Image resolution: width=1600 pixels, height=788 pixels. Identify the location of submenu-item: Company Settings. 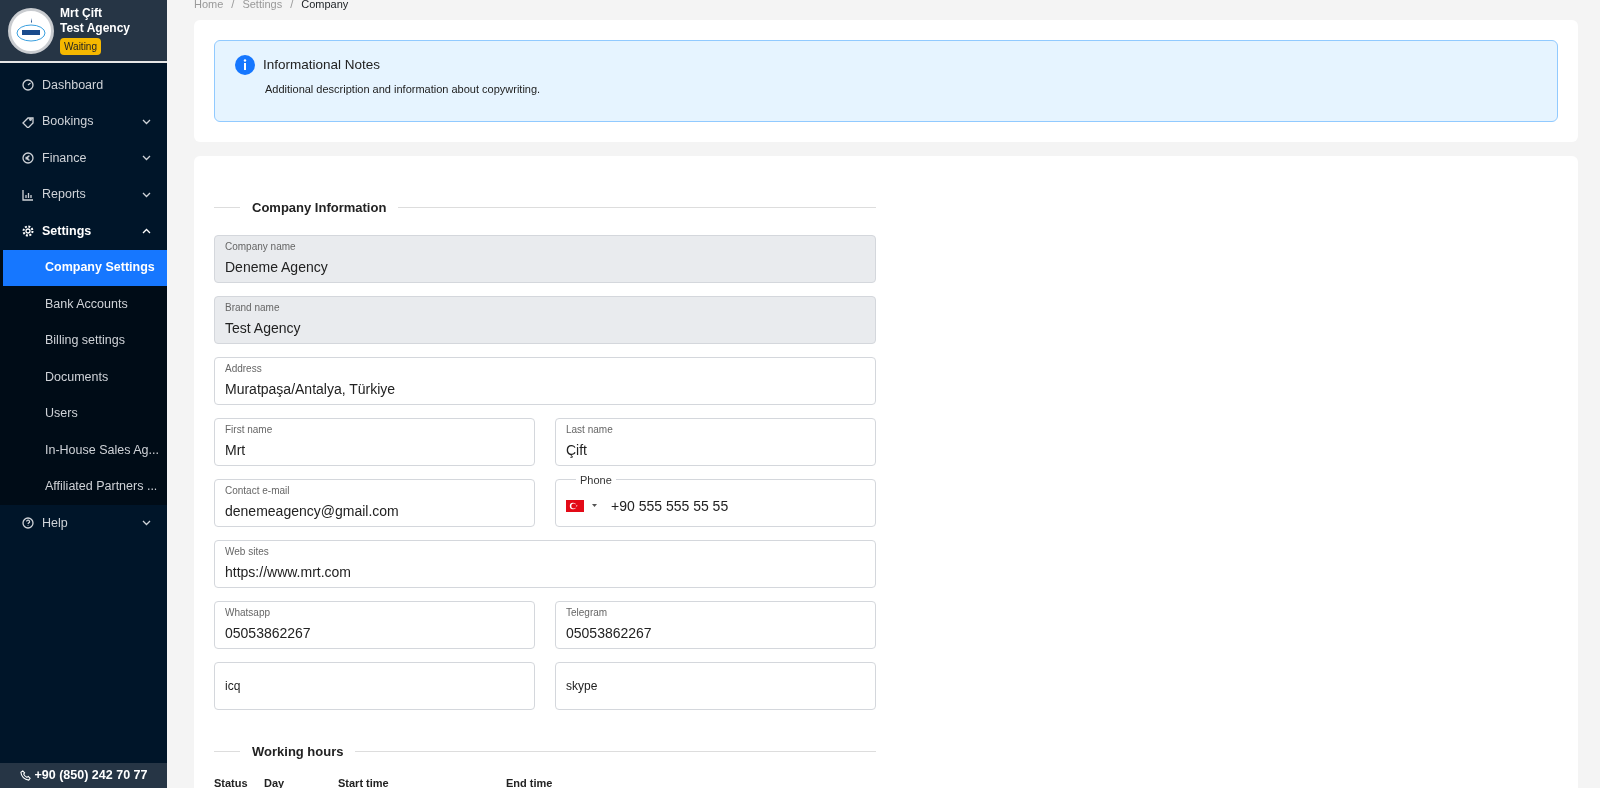
(85, 267).